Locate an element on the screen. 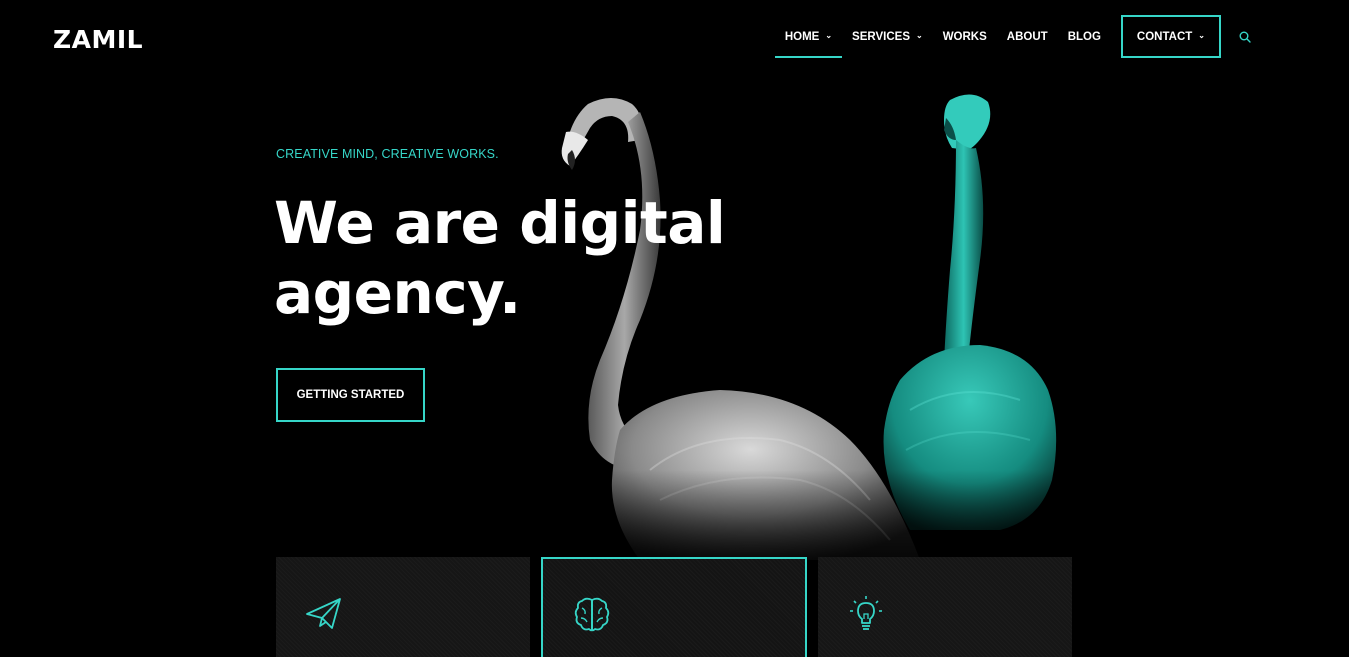 The width and height of the screenshot is (1349, 657). nav-item-contact: CONTACT ⌄ is located at coordinates (1170, 36).